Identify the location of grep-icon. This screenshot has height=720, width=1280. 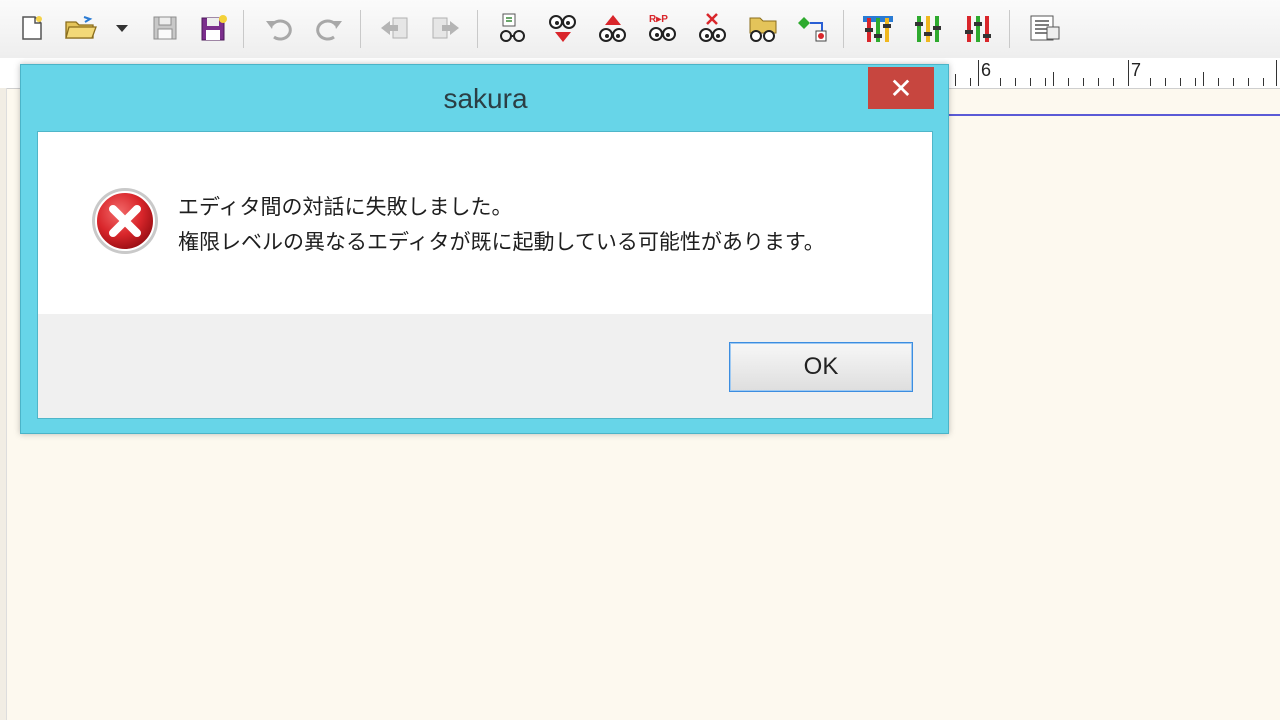
(763, 28).